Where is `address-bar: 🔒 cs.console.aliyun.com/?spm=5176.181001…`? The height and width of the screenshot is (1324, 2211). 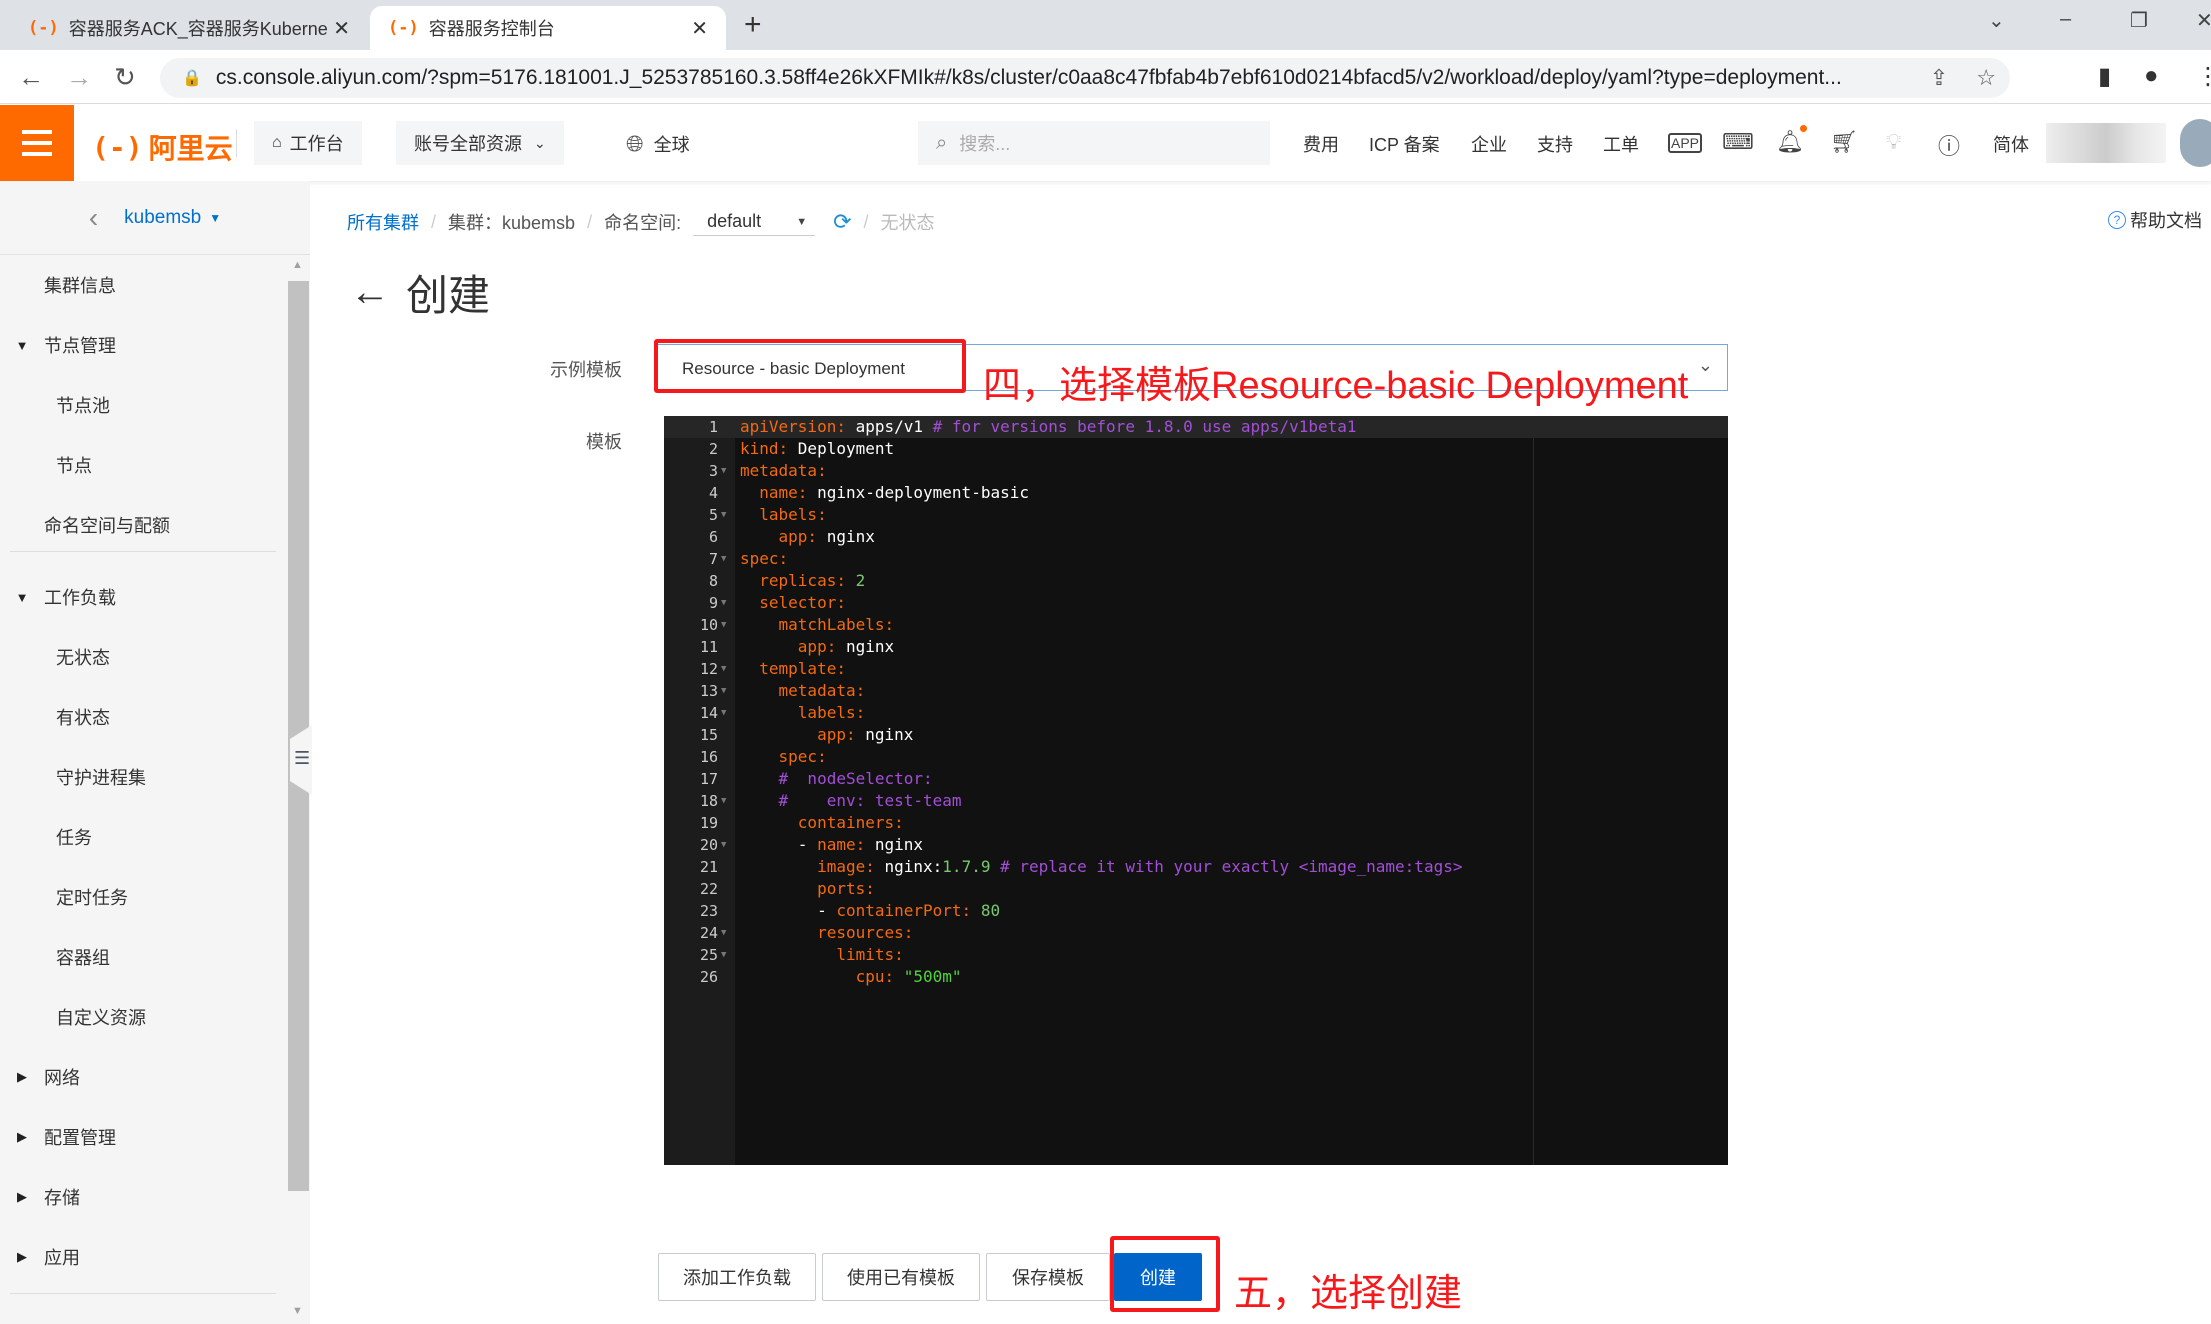
address-bar: 🔒 cs.console.aliyun.com/?spm=5176.181001… is located at coordinates (1085, 78).